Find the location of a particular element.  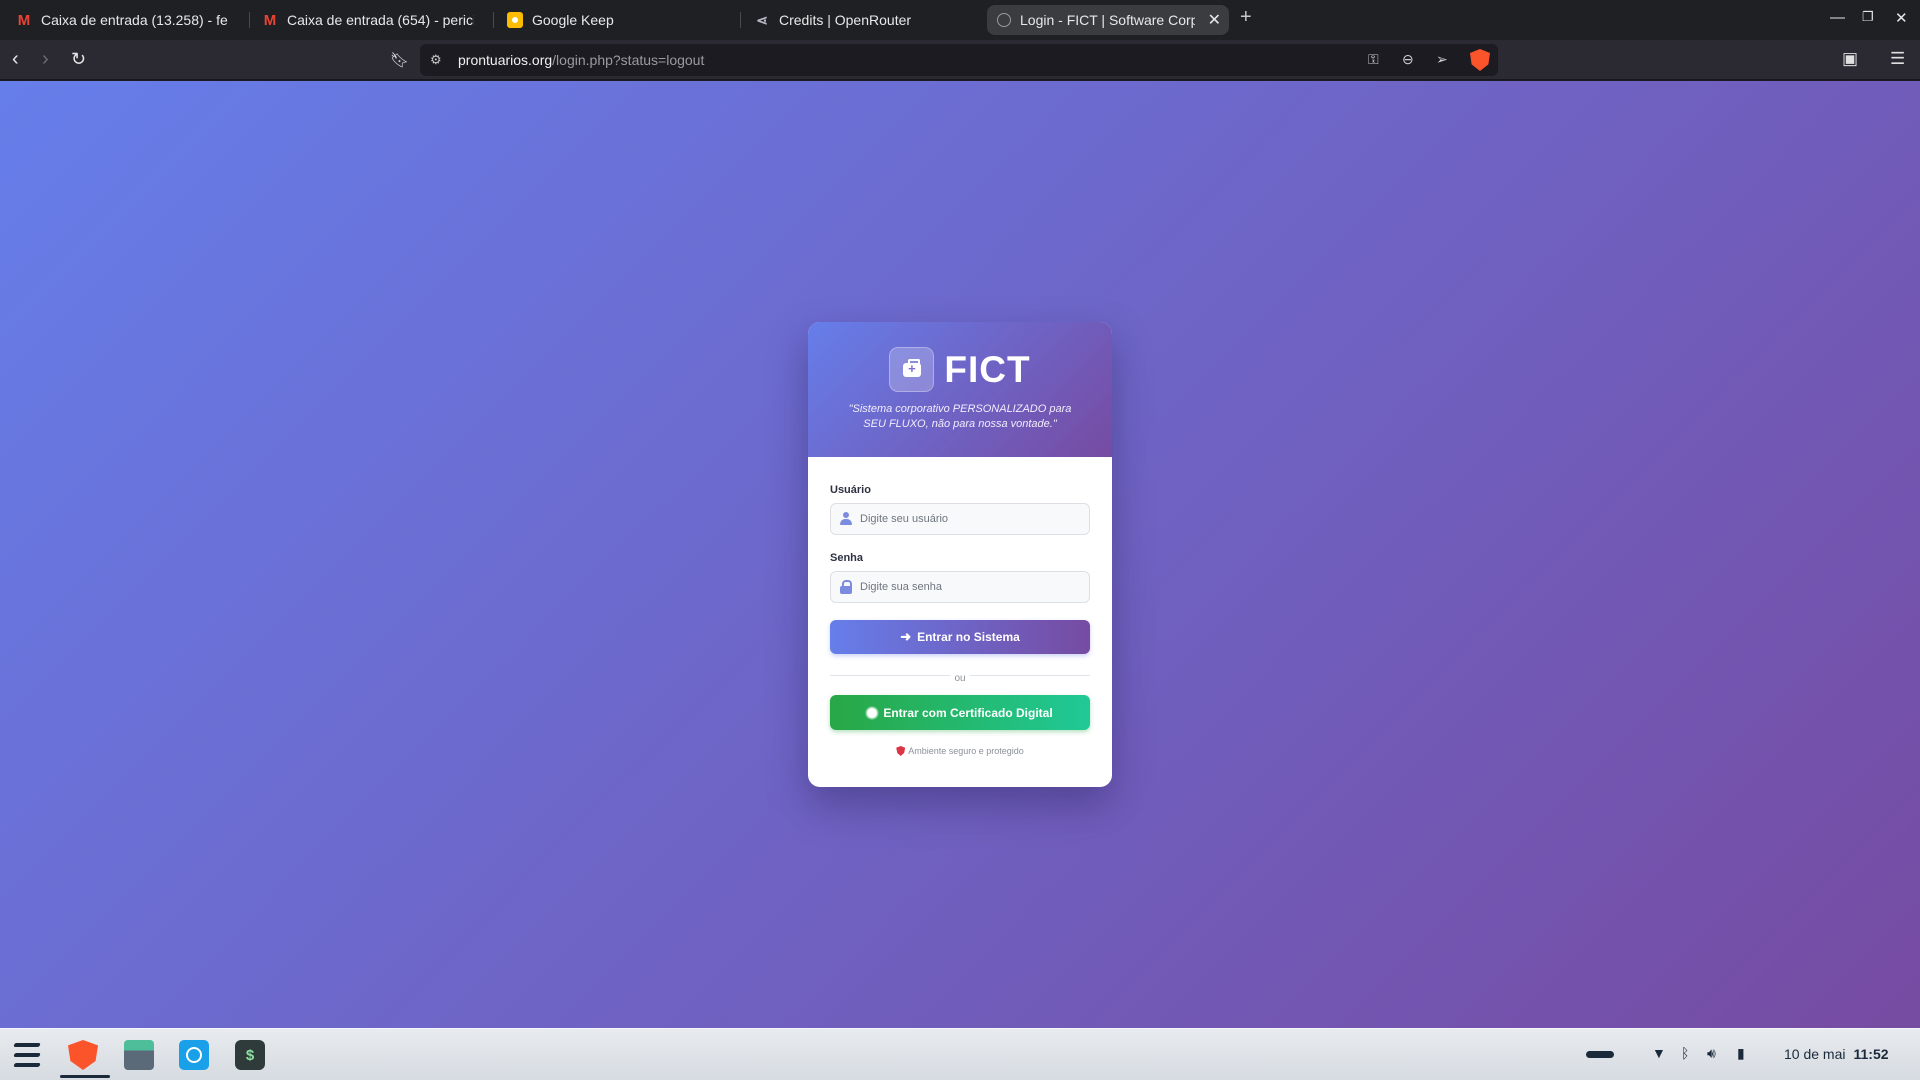

shield-icon is located at coordinates (901, 751).